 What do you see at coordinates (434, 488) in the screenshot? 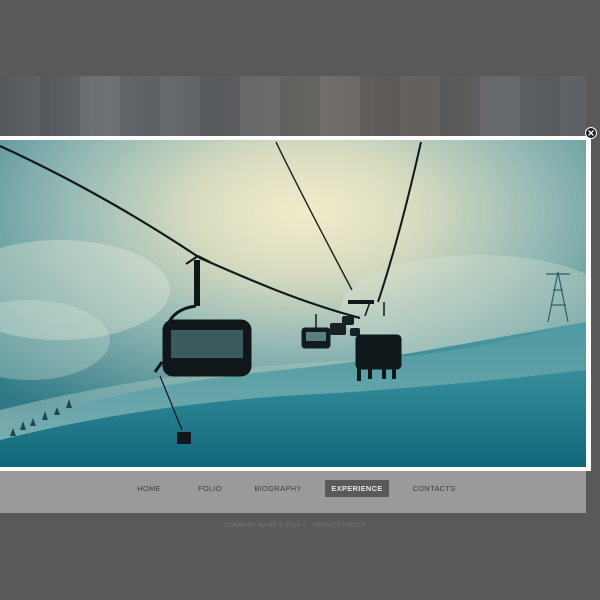
I see `nav-item-contacts: CONTACTS` at bounding box center [434, 488].